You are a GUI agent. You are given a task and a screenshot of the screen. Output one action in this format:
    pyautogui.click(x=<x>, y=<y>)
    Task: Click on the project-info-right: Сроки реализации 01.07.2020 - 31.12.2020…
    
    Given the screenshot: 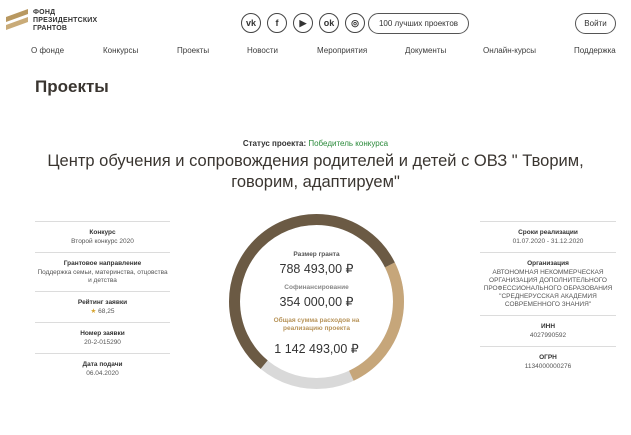 What is the action you would take?
    pyautogui.click(x=548, y=299)
    